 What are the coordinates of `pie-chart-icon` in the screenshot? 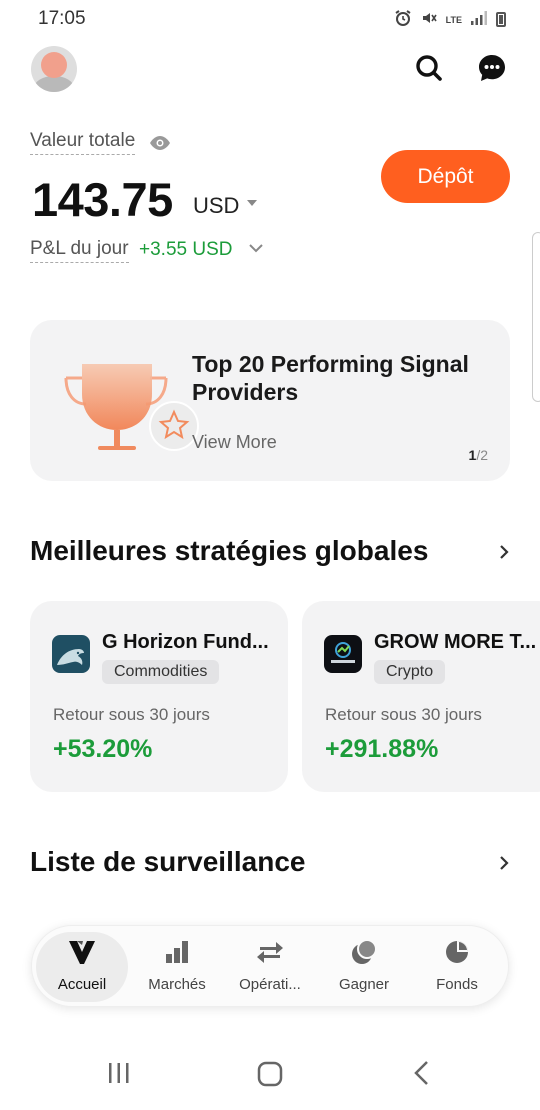 It's located at (457, 952).